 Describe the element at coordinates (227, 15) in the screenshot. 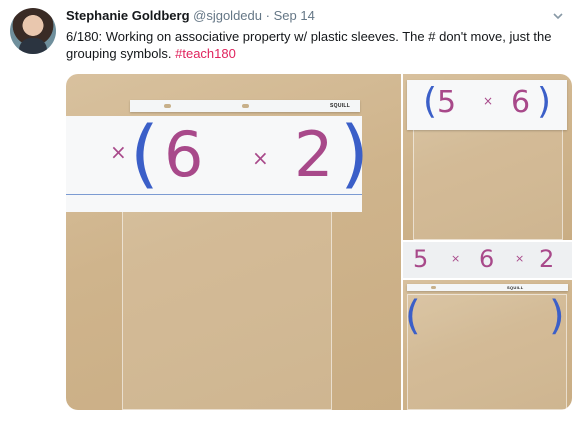

I see `author-handle: @sjgoldedu` at that location.